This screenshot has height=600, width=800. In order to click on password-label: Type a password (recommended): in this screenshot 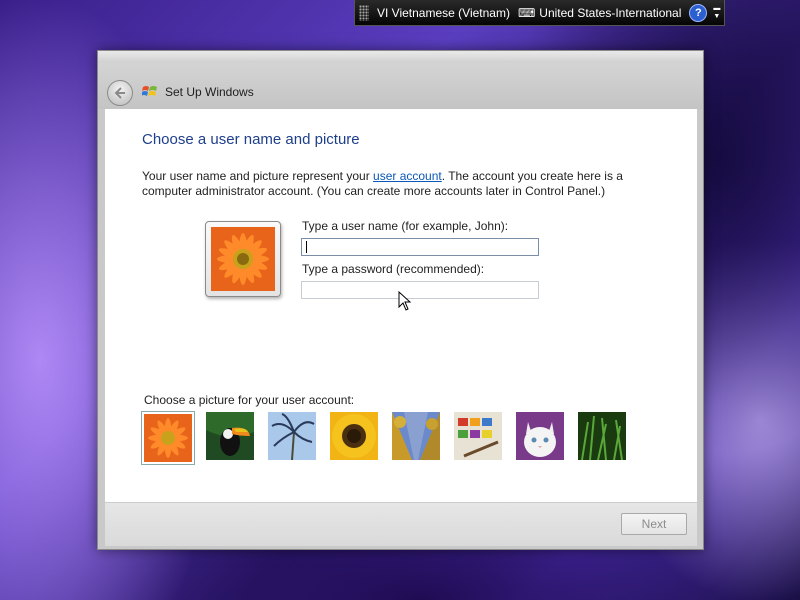, I will do `click(393, 269)`.